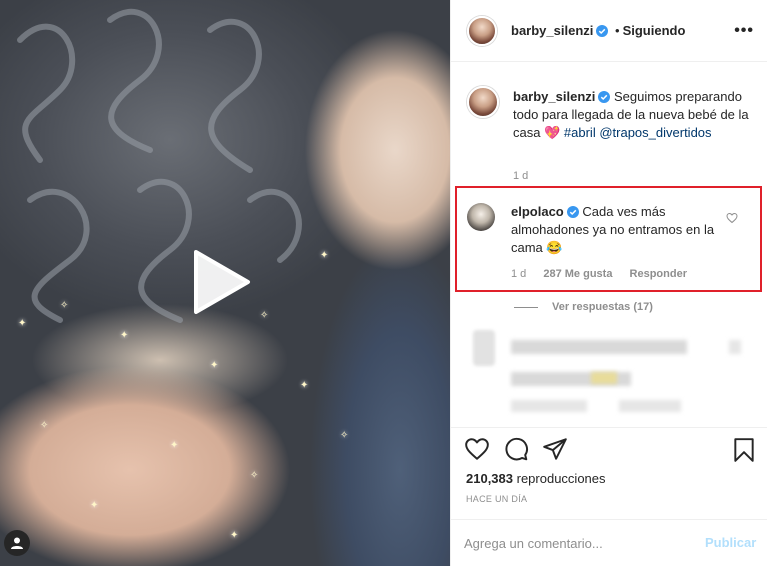 The width and height of the screenshot is (767, 566). I want to click on view-replies-button: Ver respuestas (17), so click(583, 307).